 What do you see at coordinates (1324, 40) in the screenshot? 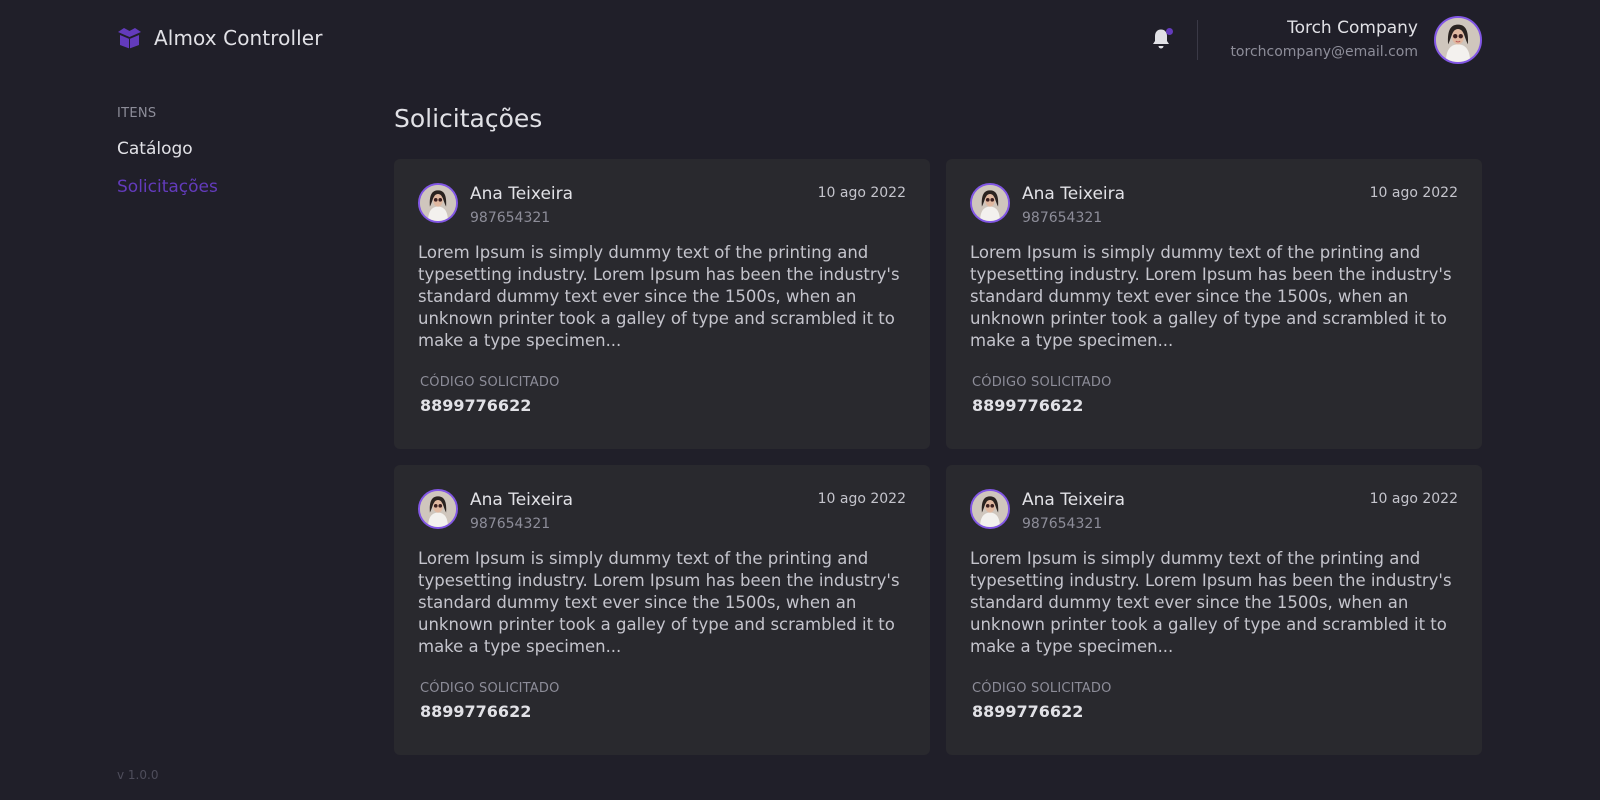
I see `user-info: Torch Company torchcompany@email.com` at bounding box center [1324, 40].